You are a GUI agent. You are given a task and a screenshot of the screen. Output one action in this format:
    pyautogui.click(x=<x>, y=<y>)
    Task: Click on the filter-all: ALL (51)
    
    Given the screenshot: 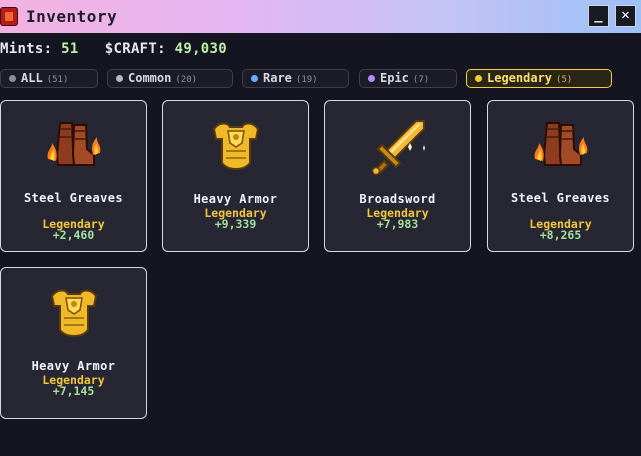 What is the action you would take?
    pyautogui.click(x=49, y=78)
    